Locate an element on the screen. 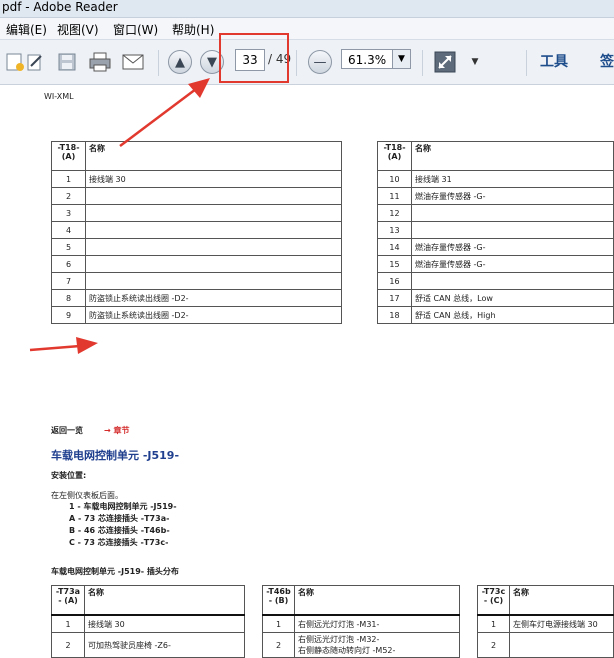  col-header: -T73c - (C) is located at coordinates (493, 600).